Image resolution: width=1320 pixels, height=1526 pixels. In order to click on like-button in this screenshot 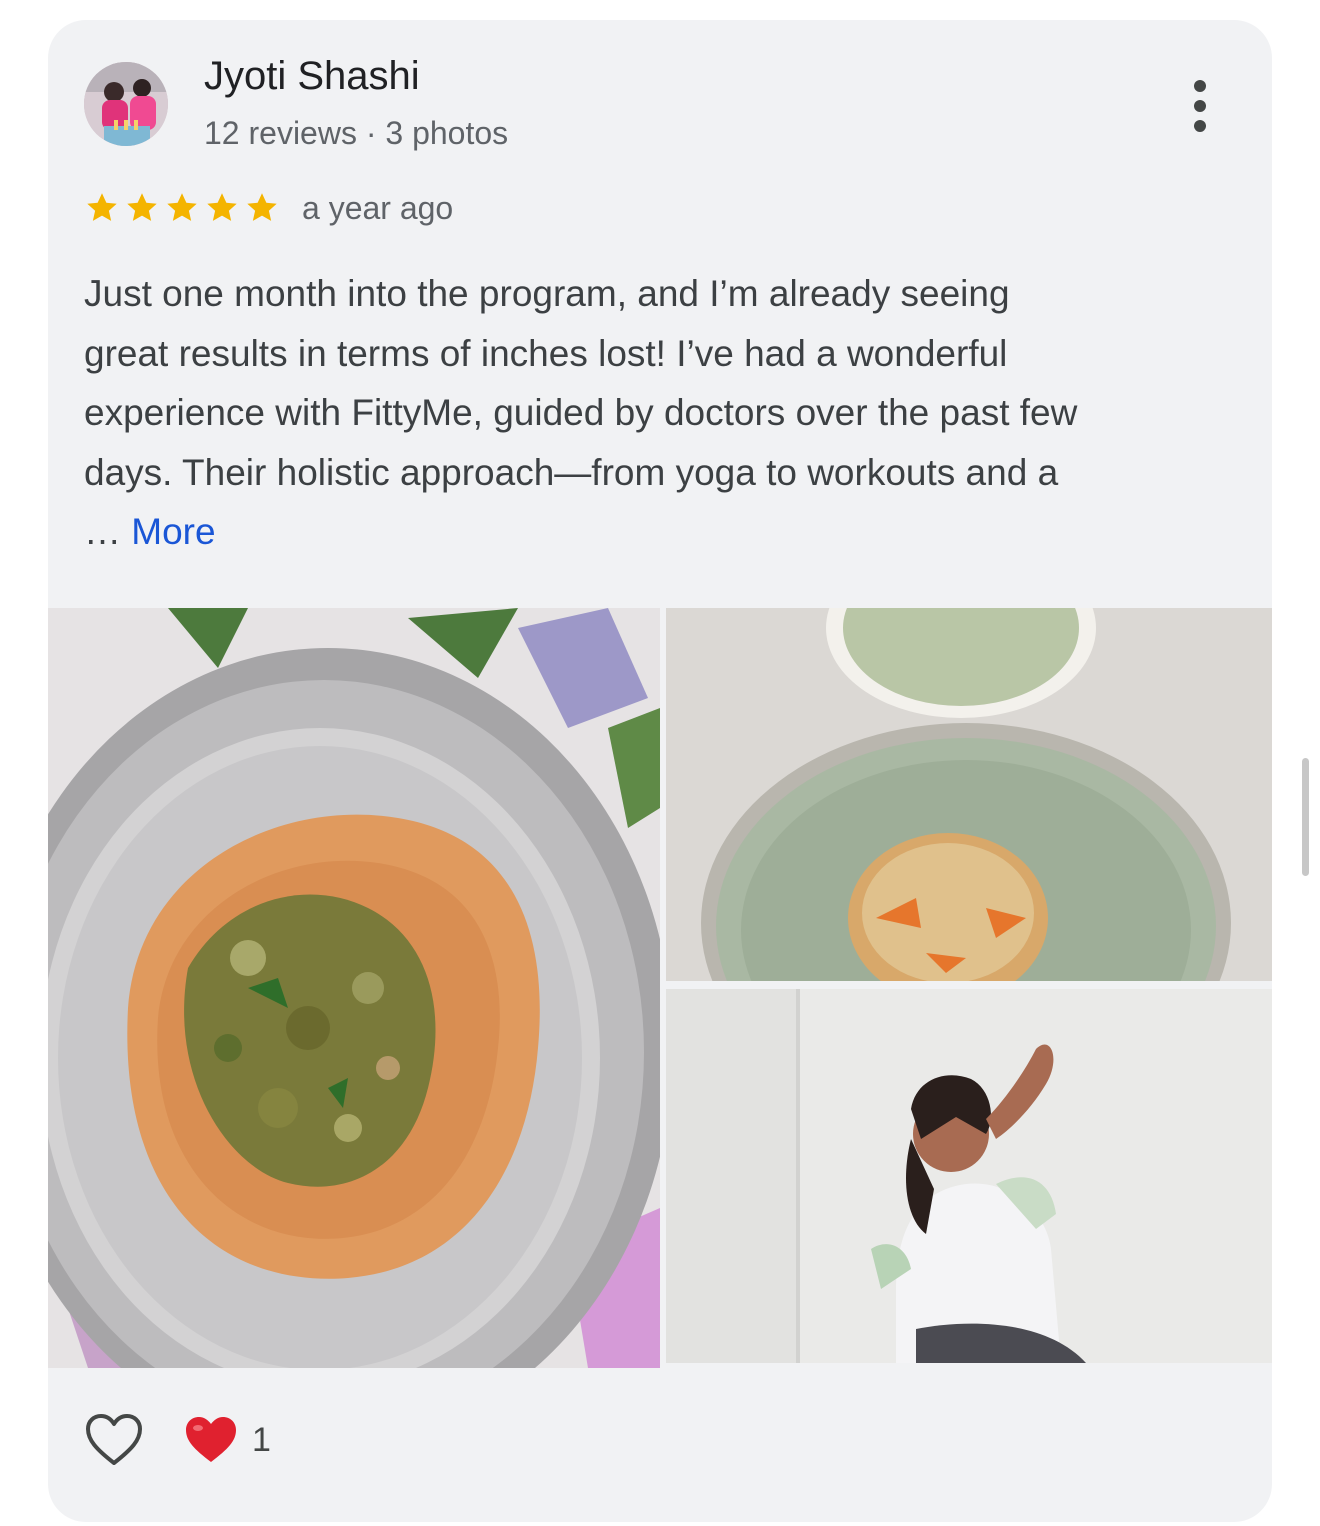, I will do `click(114, 1440)`.